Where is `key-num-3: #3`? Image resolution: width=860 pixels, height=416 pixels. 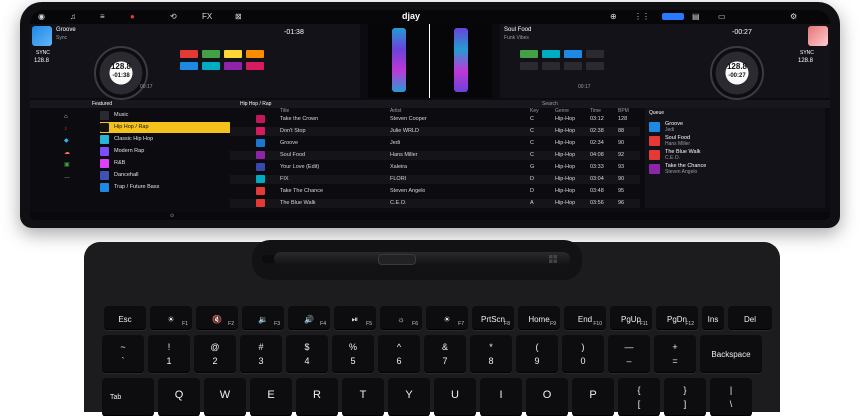
key-num-3: #3 is located at coordinates (261, 354).